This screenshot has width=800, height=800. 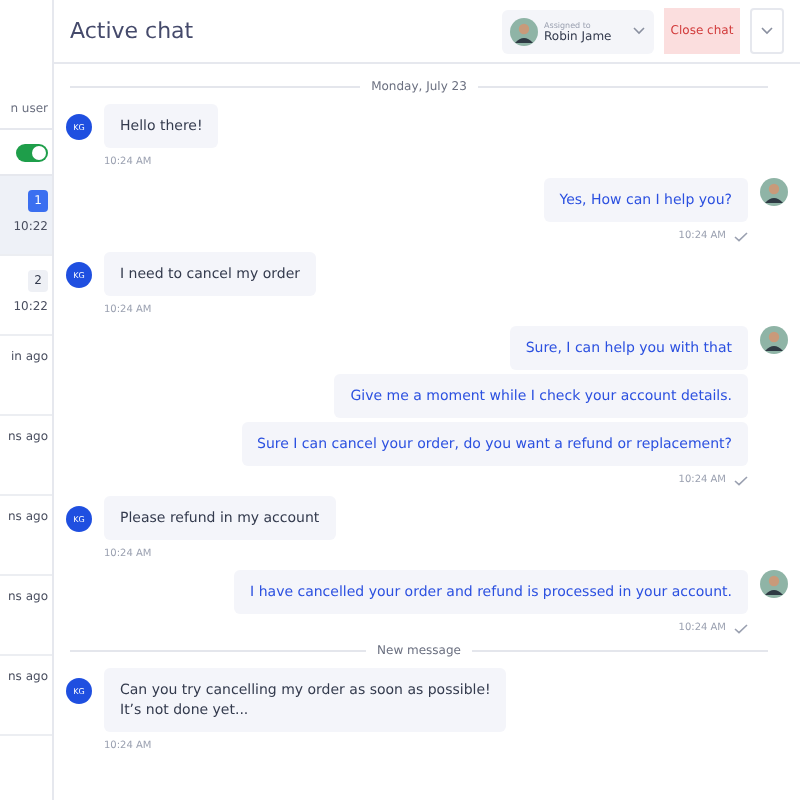 I want to click on toggle-switch, so click(x=32, y=152).